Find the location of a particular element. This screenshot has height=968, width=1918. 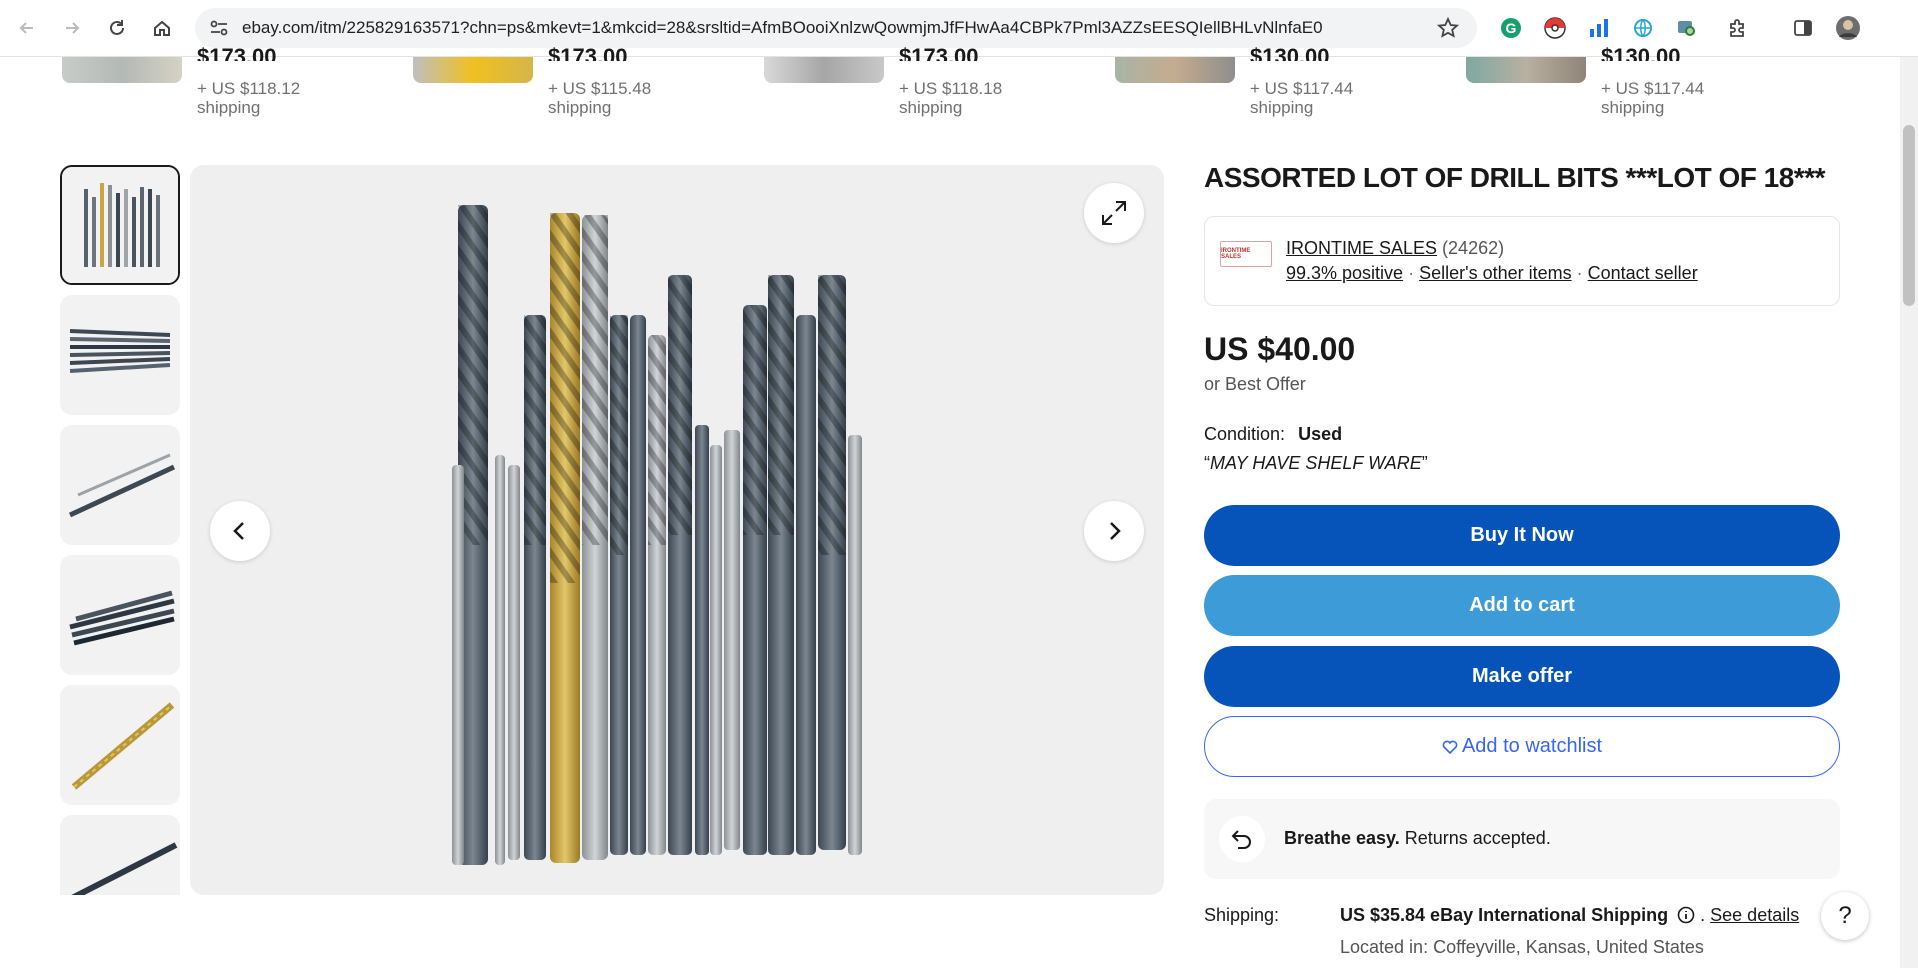

related-item-shipping: + US $118.12 shipping is located at coordinates (249, 98).